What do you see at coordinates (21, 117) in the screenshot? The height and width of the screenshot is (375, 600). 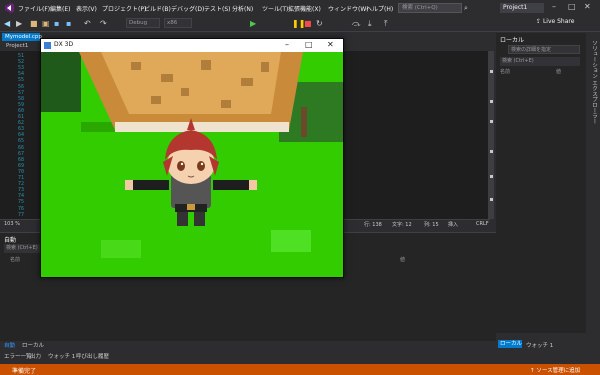 I see `line-number: 61` at bounding box center [21, 117].